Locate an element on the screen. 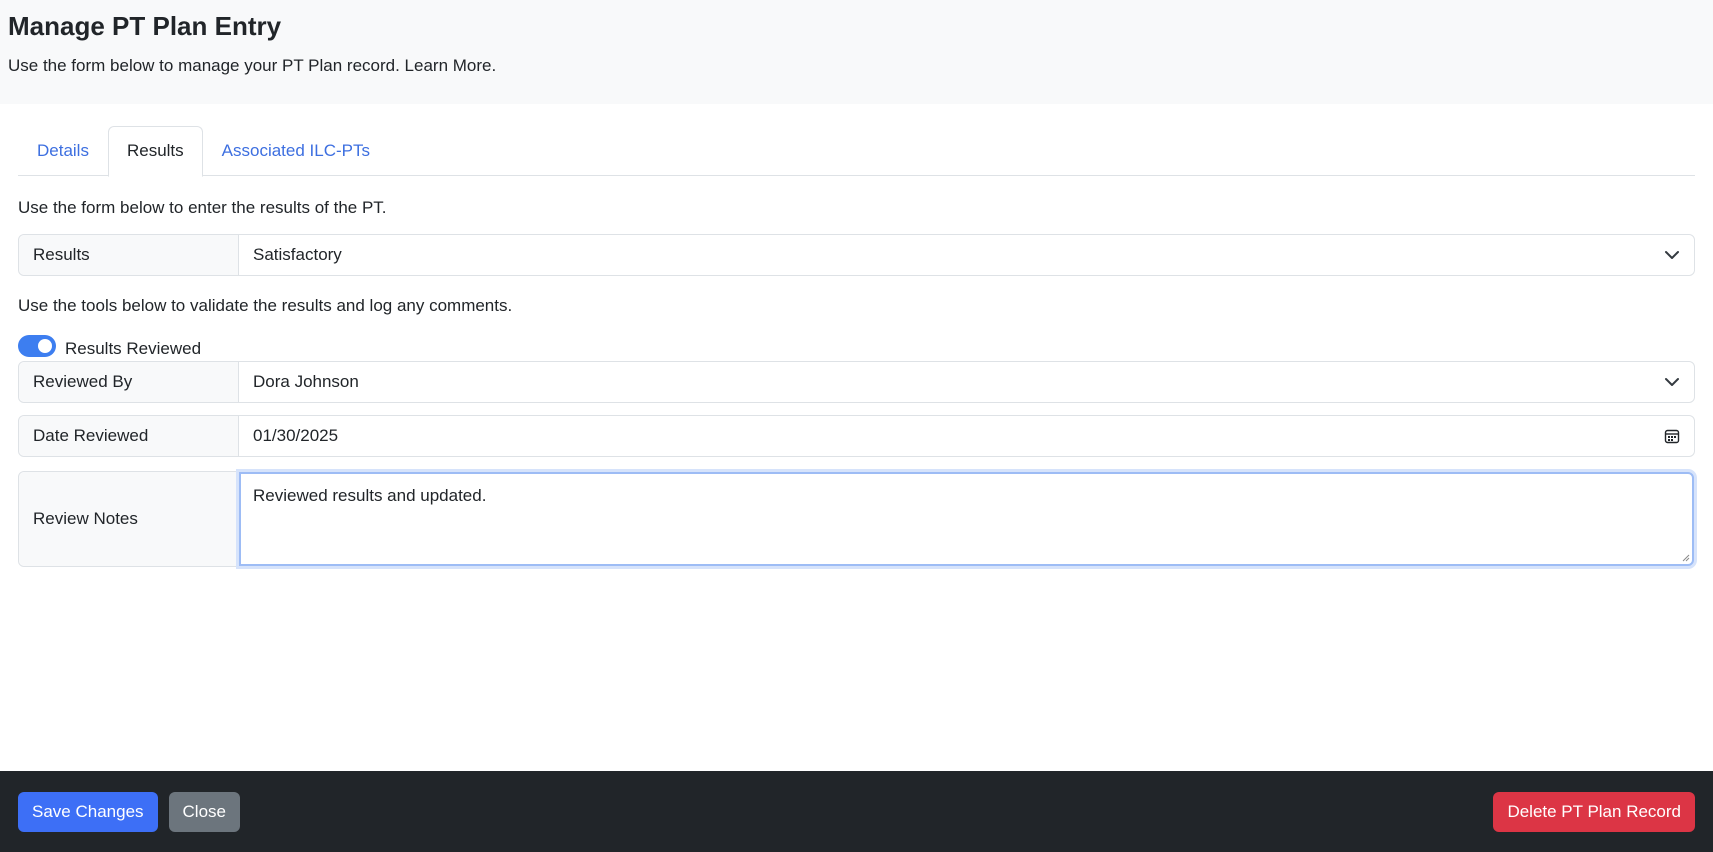  save-changes-button: Save Changes is located at coordinates (88, 811).